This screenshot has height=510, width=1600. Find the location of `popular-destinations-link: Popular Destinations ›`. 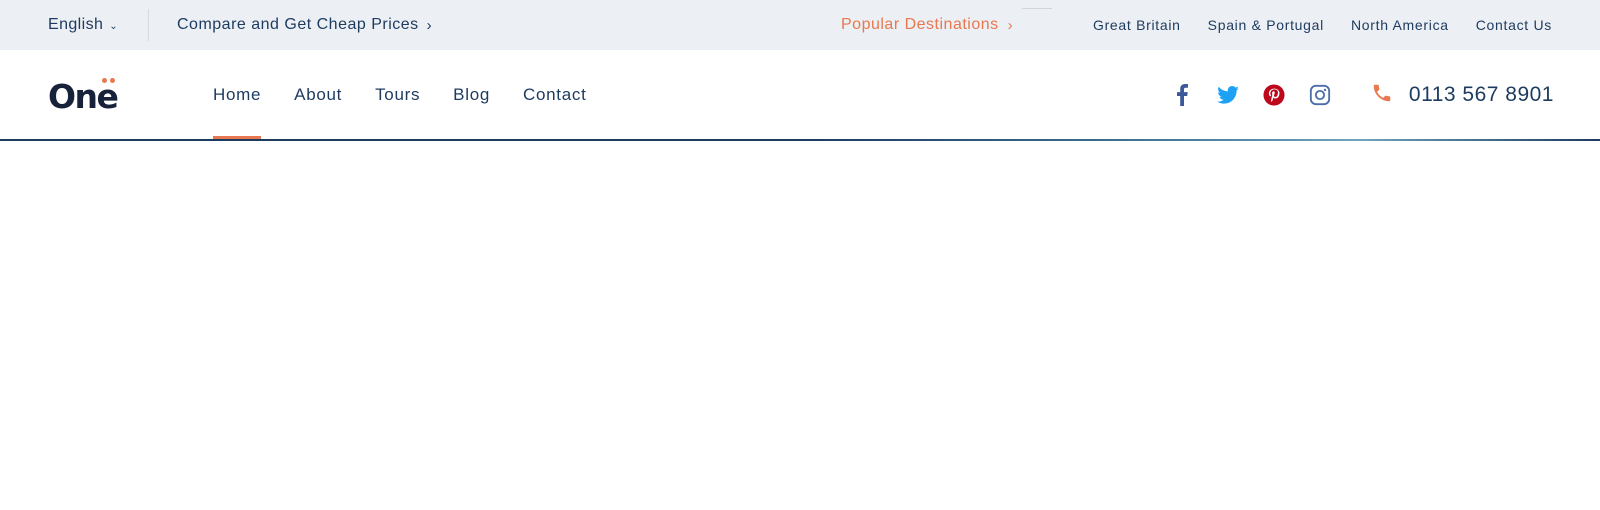

popular-destinations-link: Popular Destinations › is located at coordinates (927, 25).